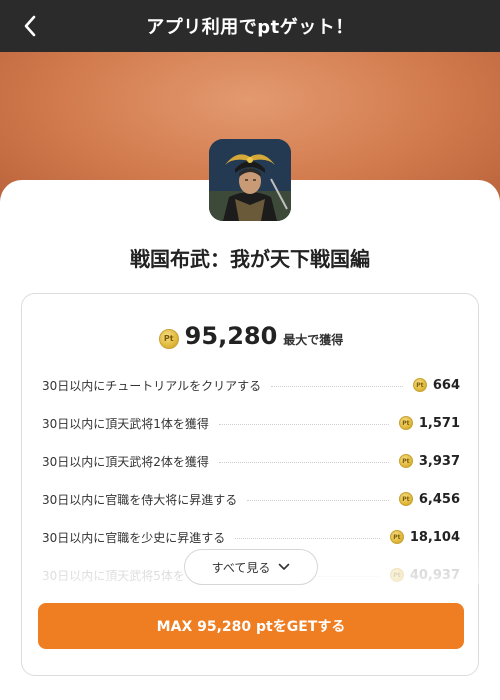  Describe the element at coordinates (439, 423) in the screenshot. I see `task-points: 1,571` at that location.